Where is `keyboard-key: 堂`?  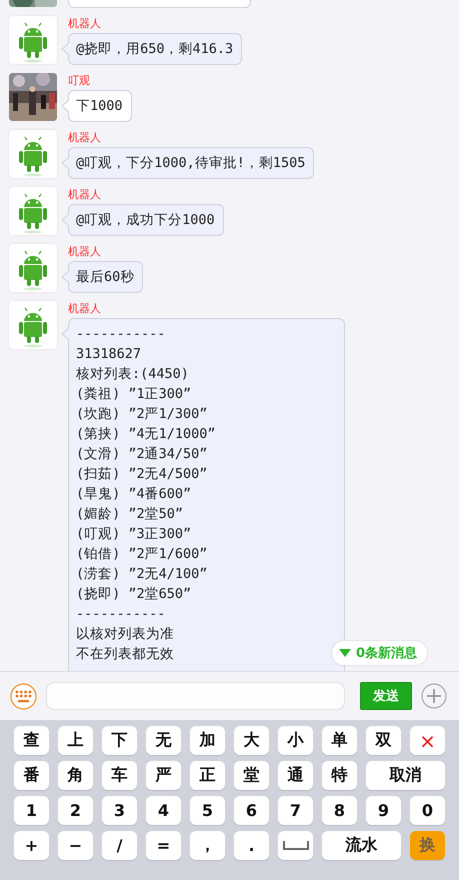 keyboard-key: 堂 is located at coordinates (251, 775).